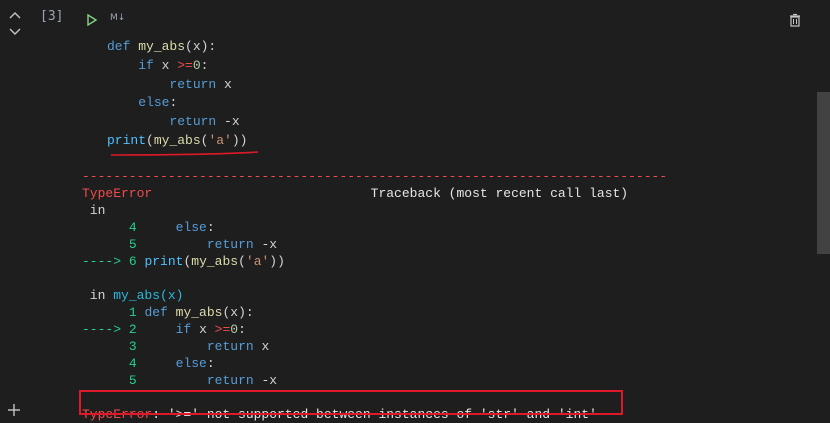  I want to click on code-line: return x, so click(169, 84).